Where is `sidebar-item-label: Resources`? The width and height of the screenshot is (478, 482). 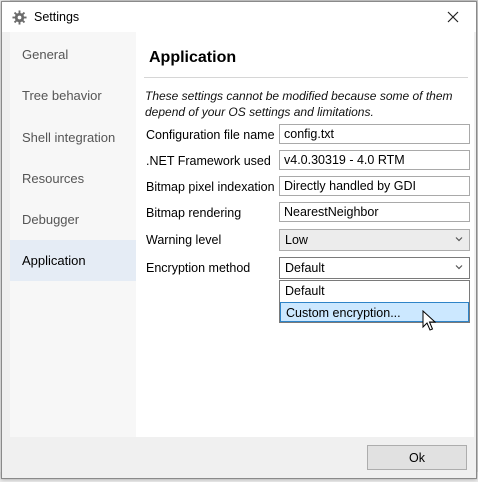 sidebar-item-label: Resources is located at coordinates (53, 178).